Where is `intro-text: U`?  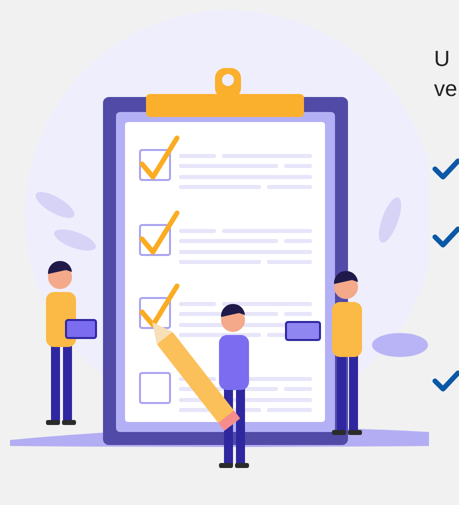
intro-text: U is located at coordinates (442, 59).